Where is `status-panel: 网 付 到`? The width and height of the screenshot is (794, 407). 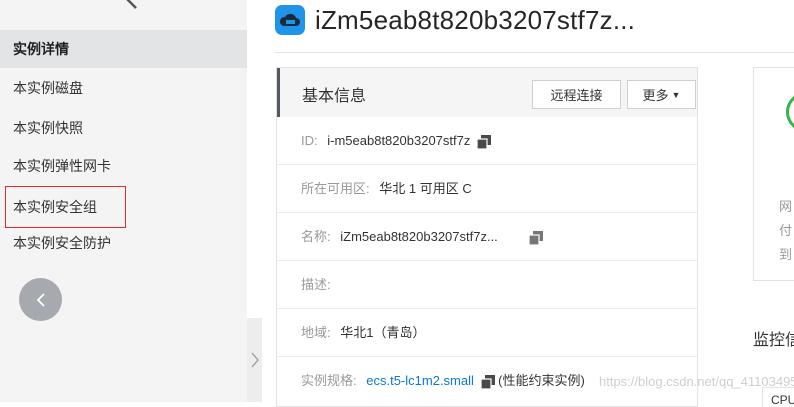 status-panel: 网 付 到 is located at coordinates (773, 174).